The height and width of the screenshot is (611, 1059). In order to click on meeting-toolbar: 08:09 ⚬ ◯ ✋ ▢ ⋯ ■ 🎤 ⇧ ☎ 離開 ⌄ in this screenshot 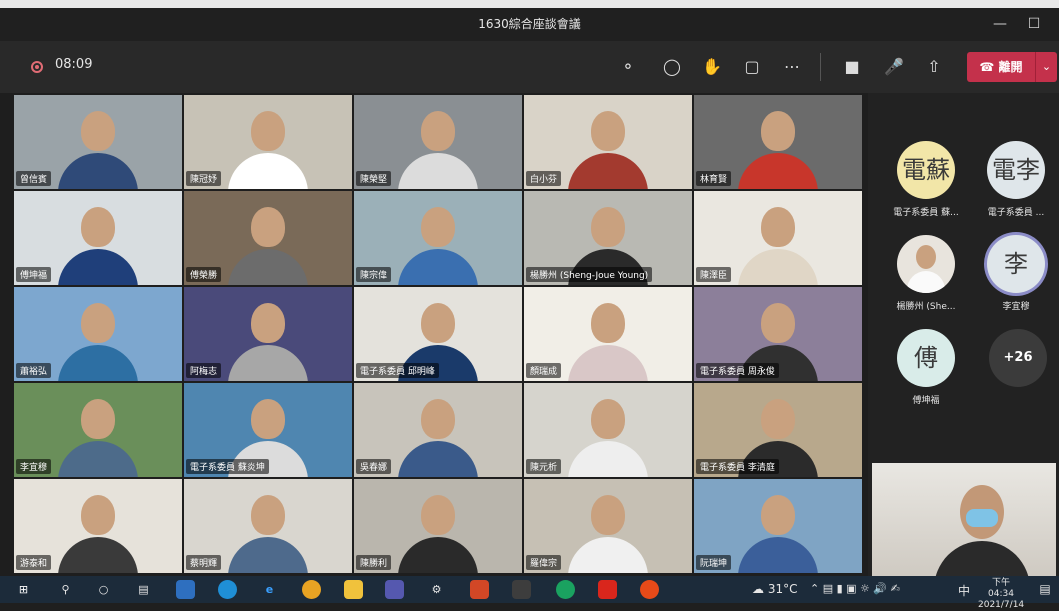, I will do `click(529, 67)`.